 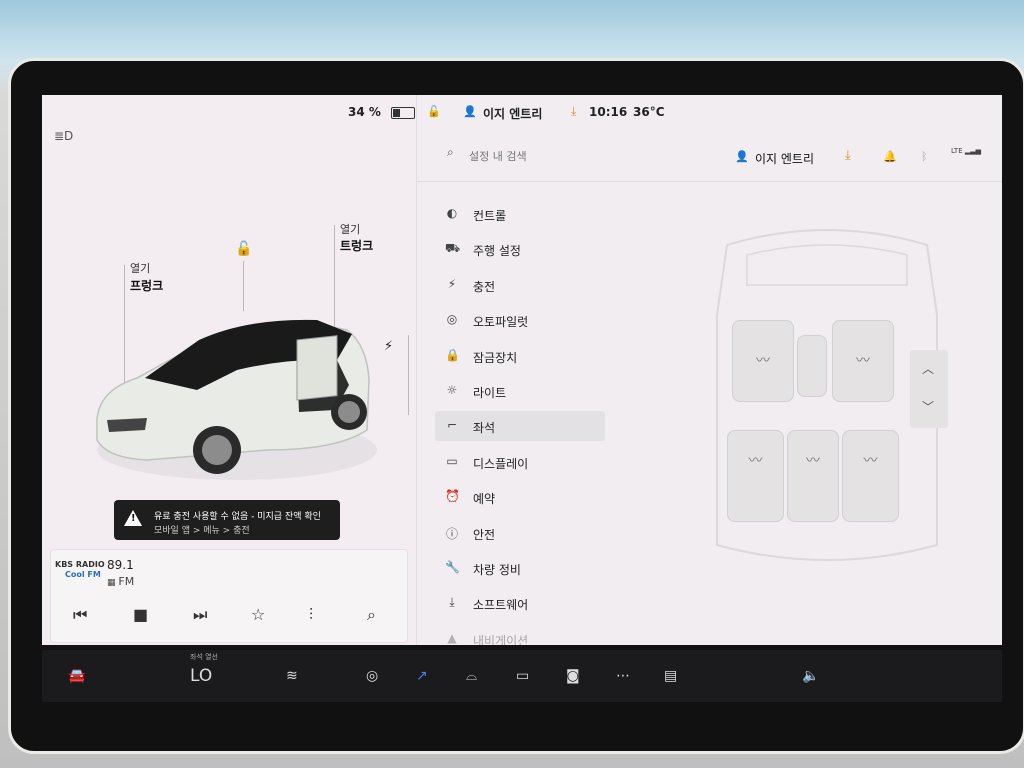 What do you see at coordinates (83, 574) in the screenshot?
I see `station-logo-line2: Cool FM` at bounding box center [83, 574].